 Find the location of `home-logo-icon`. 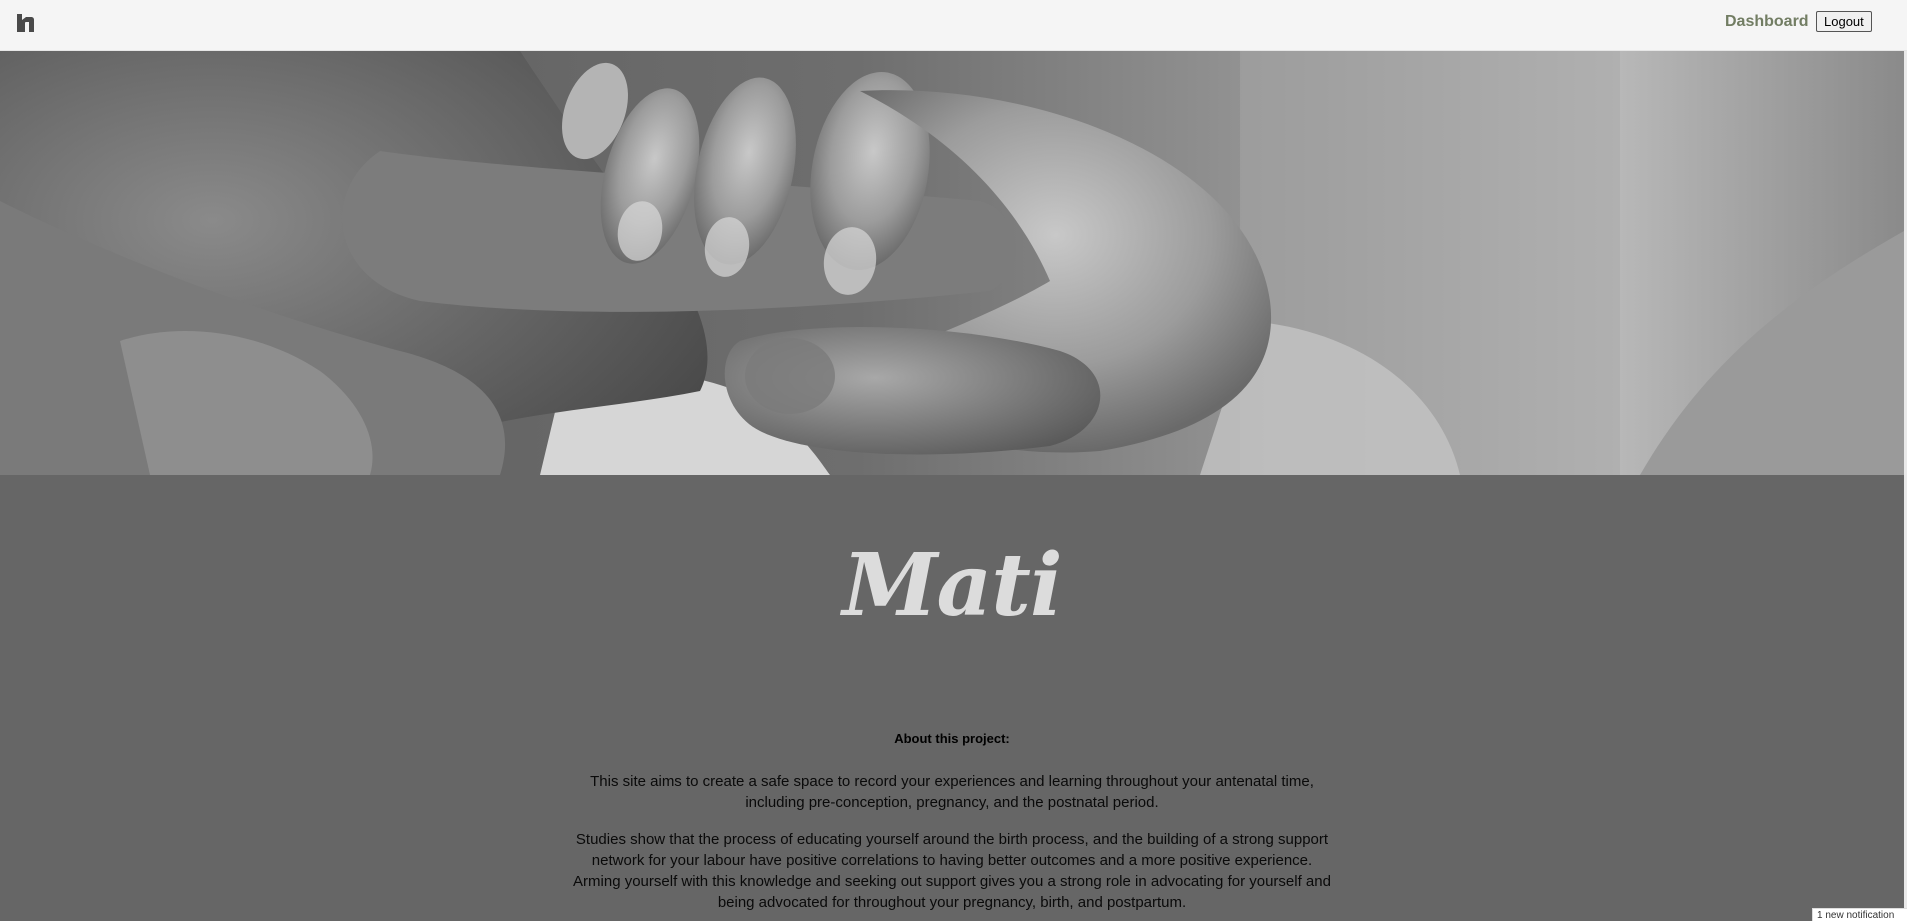

home-logo-icon is located at coordinates (26, 23).